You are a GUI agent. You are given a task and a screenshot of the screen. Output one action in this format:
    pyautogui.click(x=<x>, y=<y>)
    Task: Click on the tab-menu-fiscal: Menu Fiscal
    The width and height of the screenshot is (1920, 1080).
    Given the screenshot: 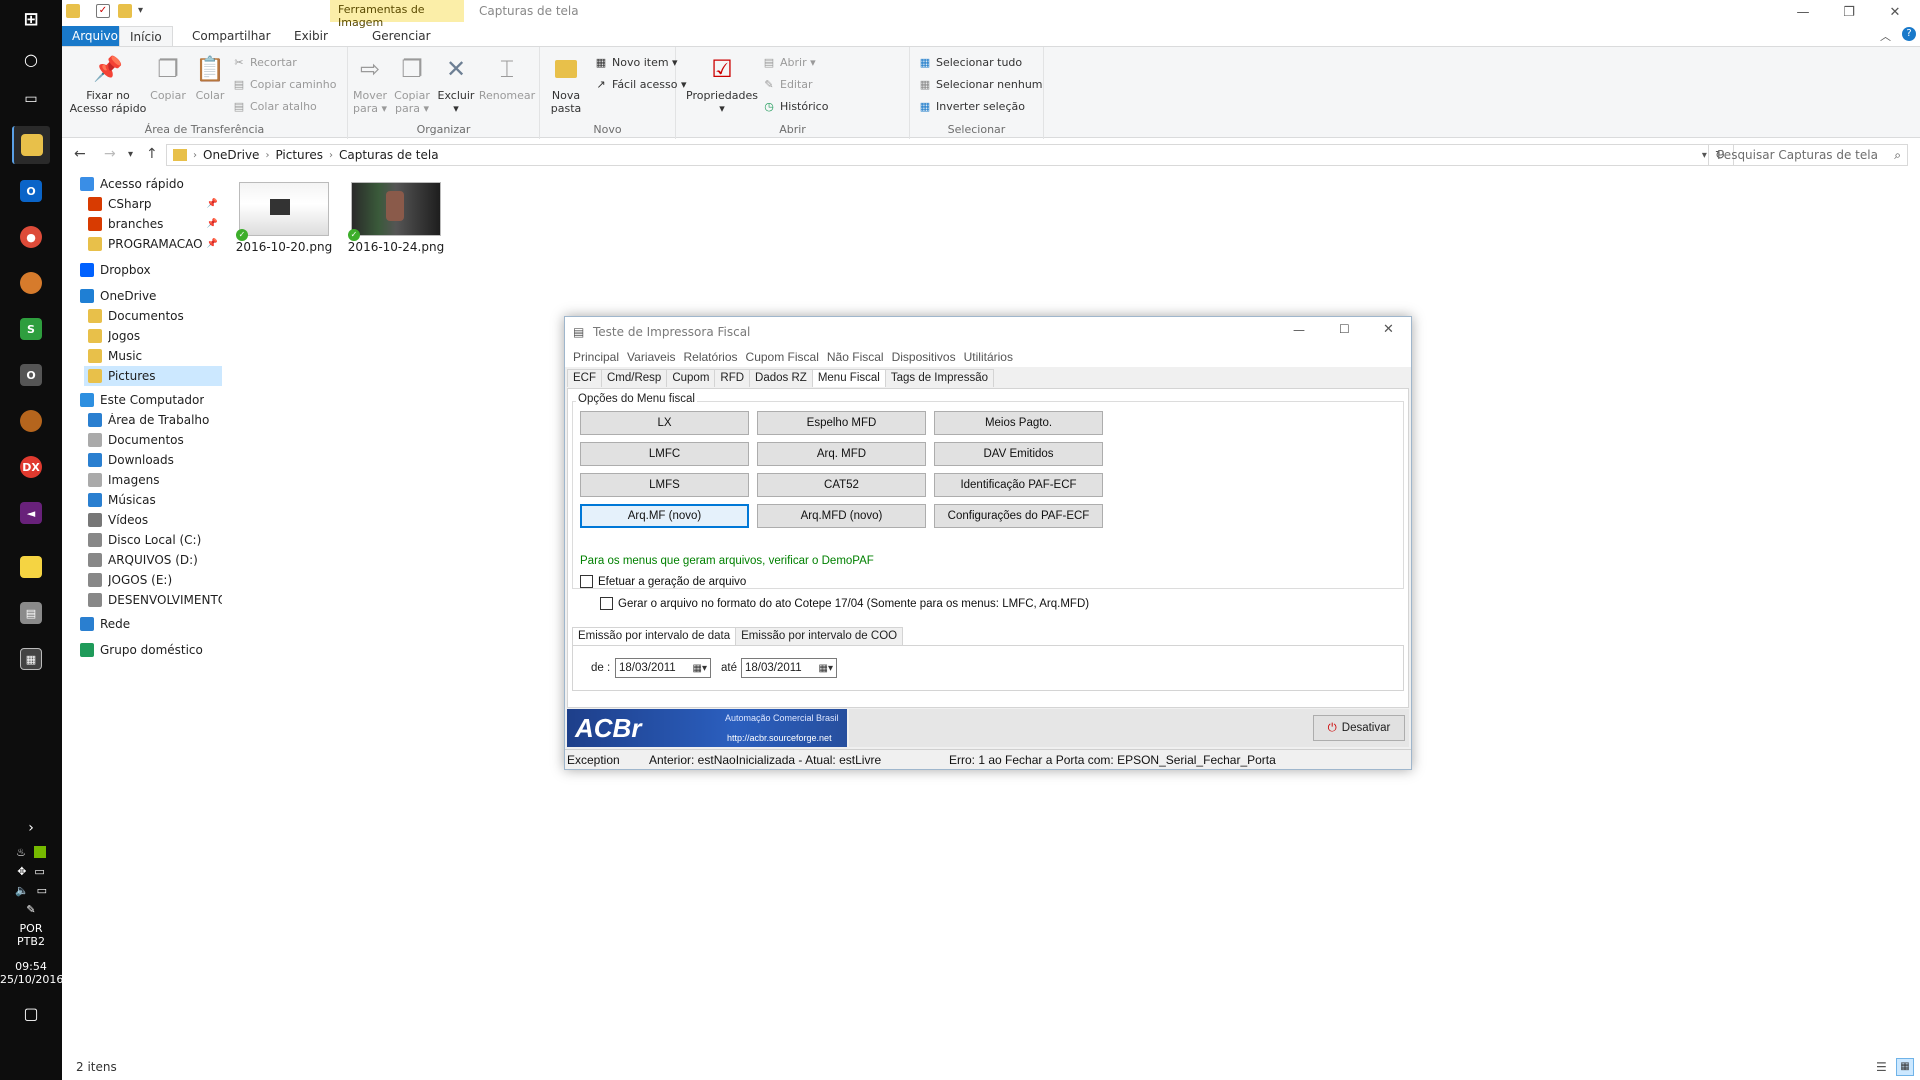 What is the action you would take?
    pyautogui.click(x=848, y=378)
    